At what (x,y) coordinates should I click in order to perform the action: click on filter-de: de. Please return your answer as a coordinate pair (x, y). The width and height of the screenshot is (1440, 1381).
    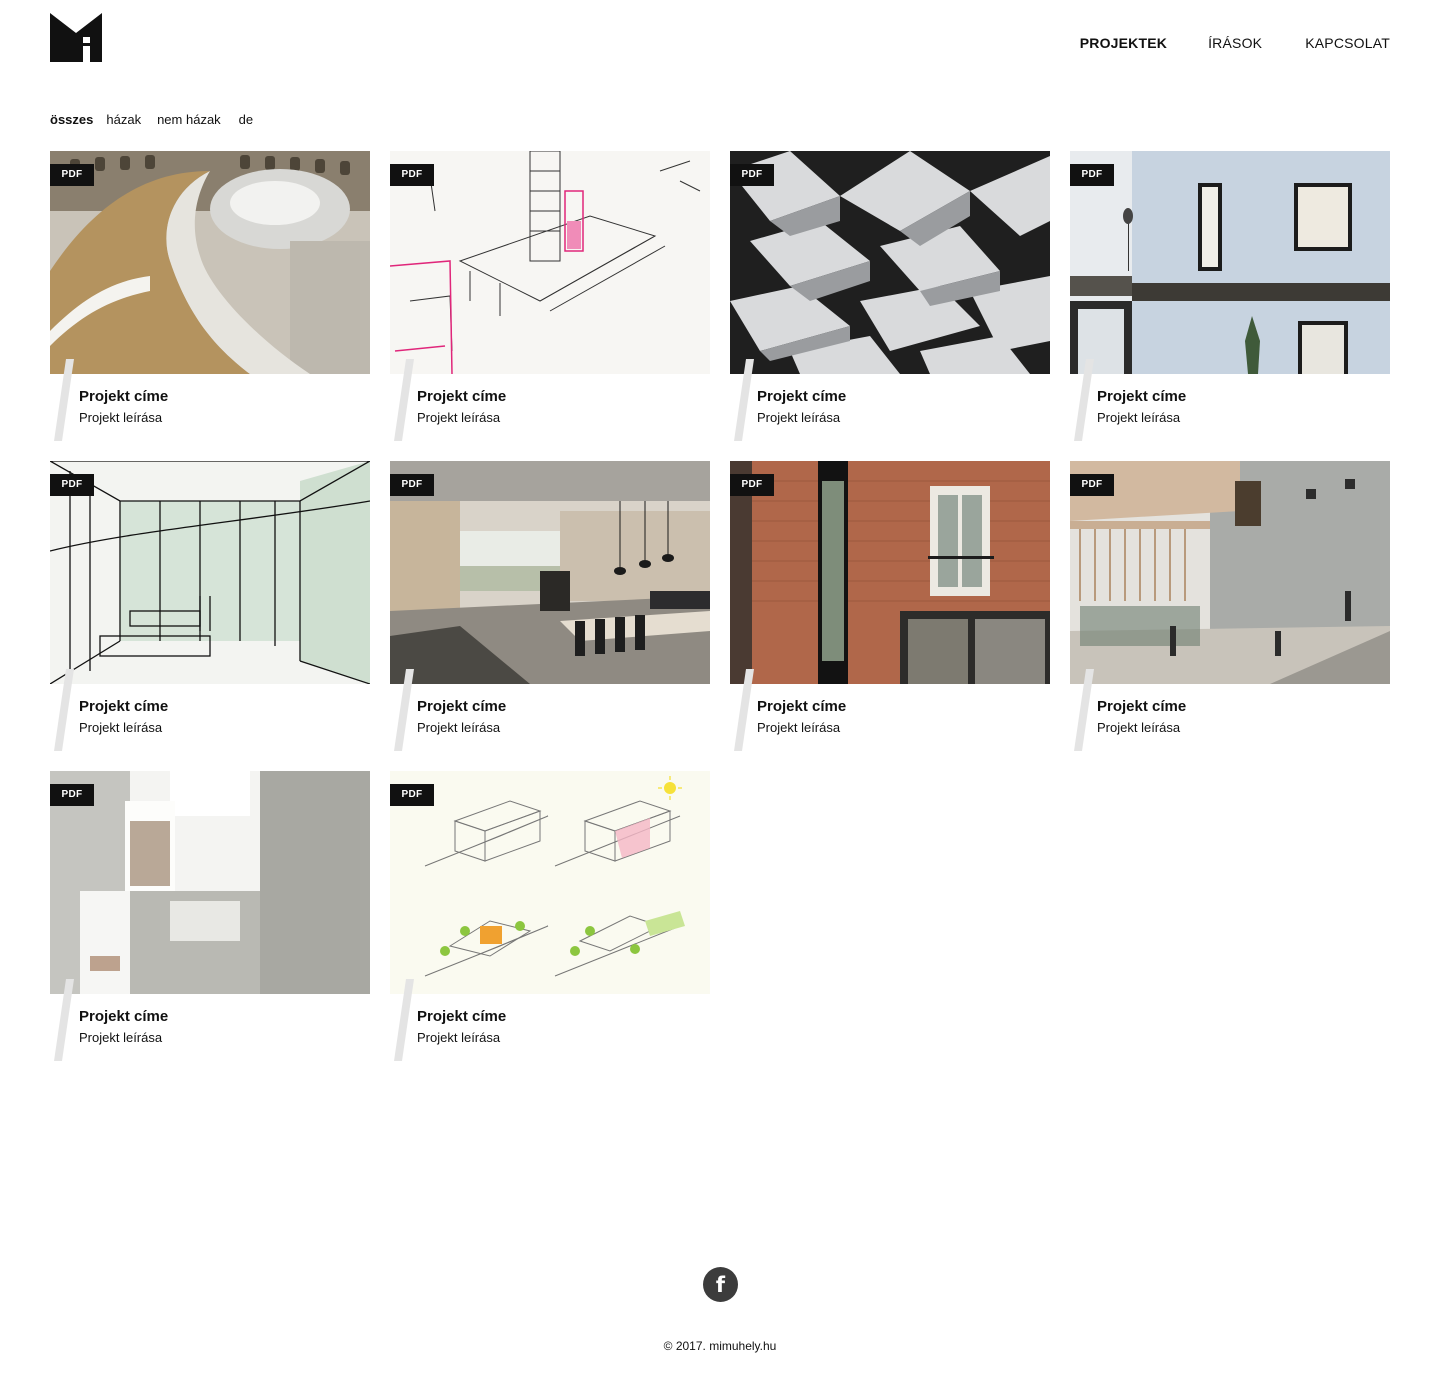
    Looking at the image, I should click on (246, 119).